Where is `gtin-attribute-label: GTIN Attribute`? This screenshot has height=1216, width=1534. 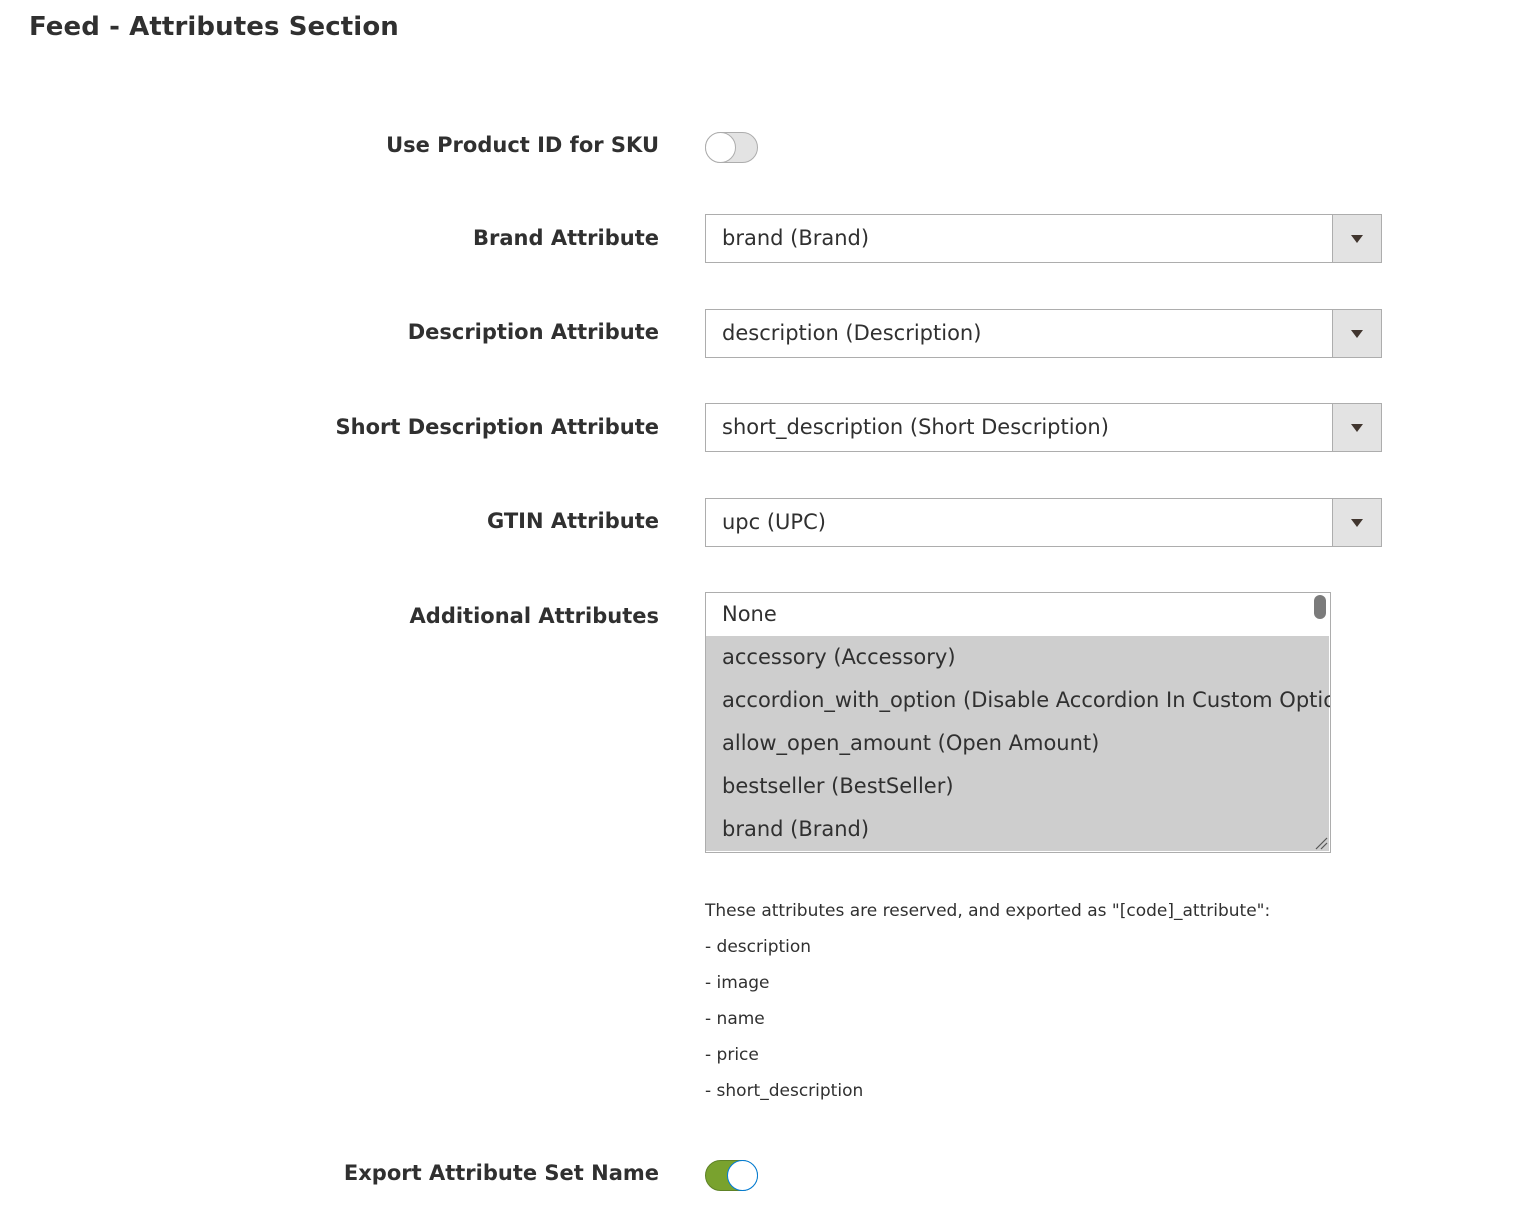 gtin-attribute-label: GTIN Attribute is located at coordinates (572, 521).